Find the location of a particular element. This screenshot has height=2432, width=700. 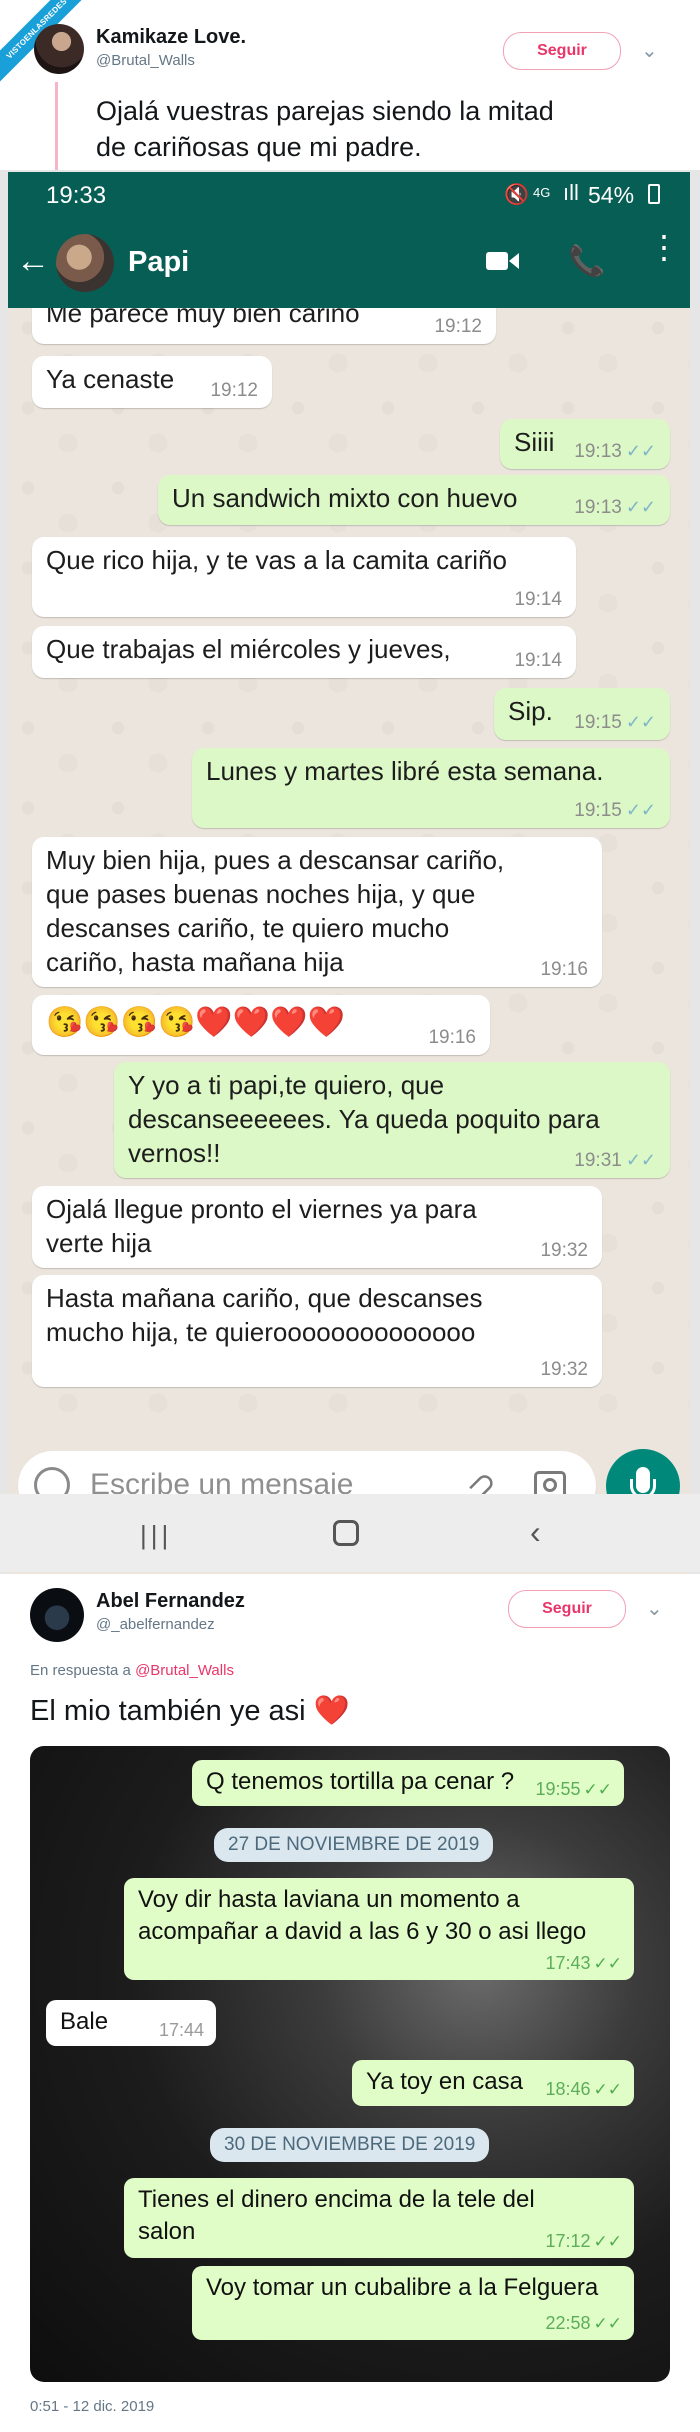

battery-icon is located at coordinates (654, 194).